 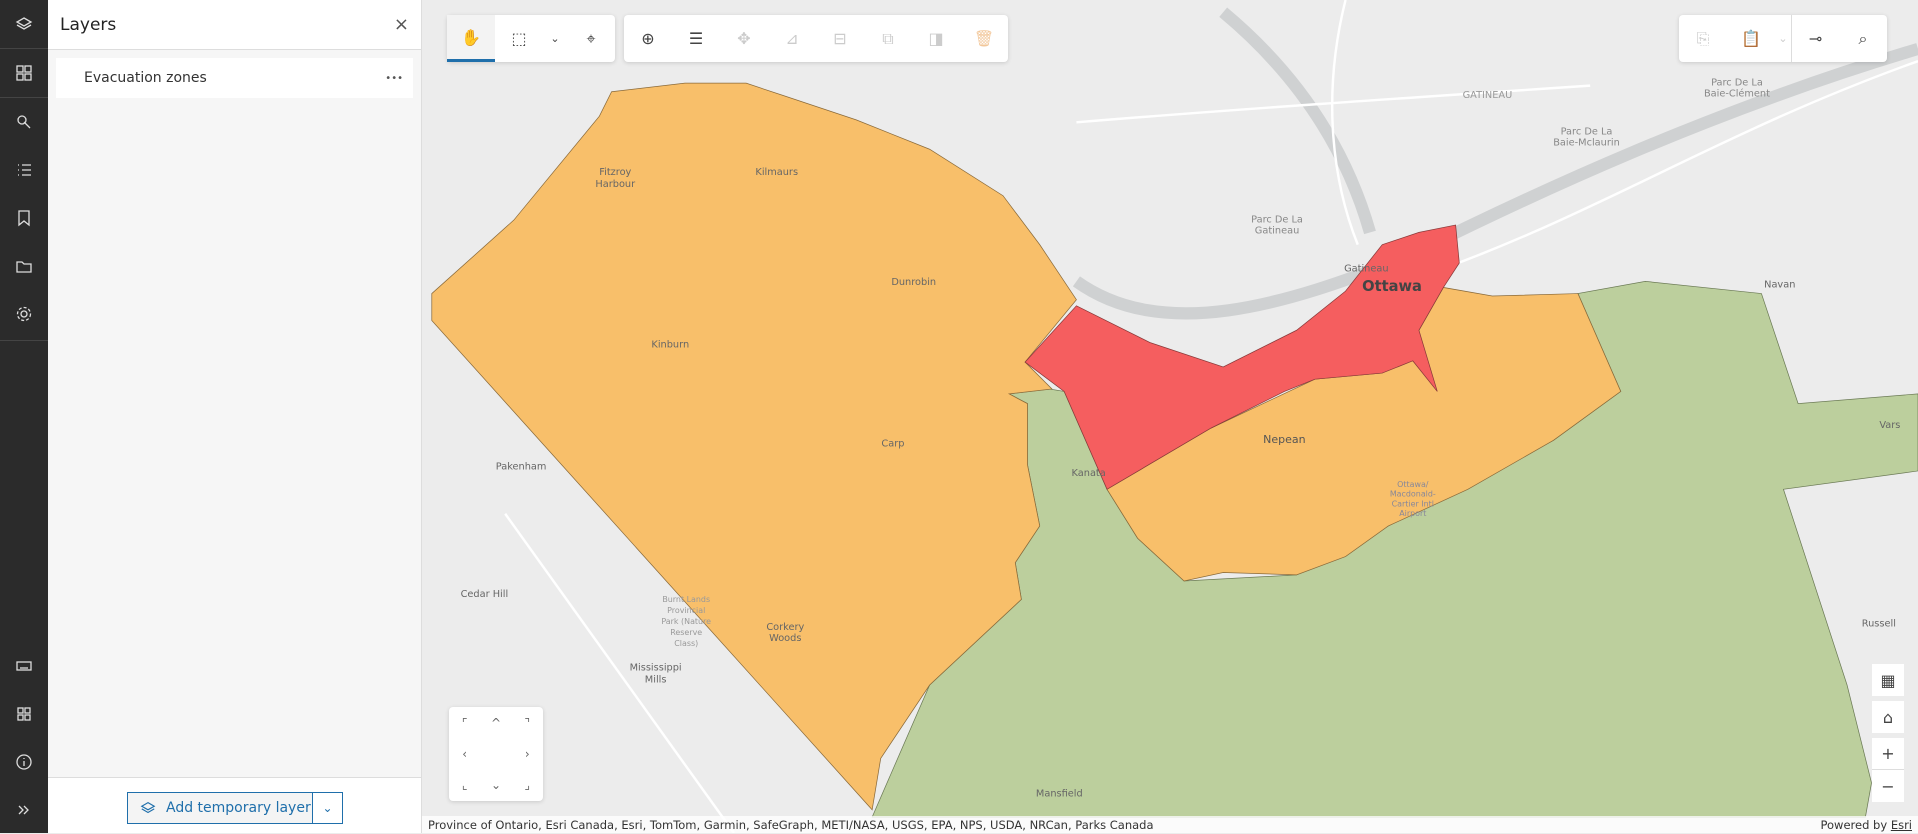 What do you see at coordinates (1059, 793) in the screenshot?
I see `map-label: Mansfield` at bounding box center [1059, 793].